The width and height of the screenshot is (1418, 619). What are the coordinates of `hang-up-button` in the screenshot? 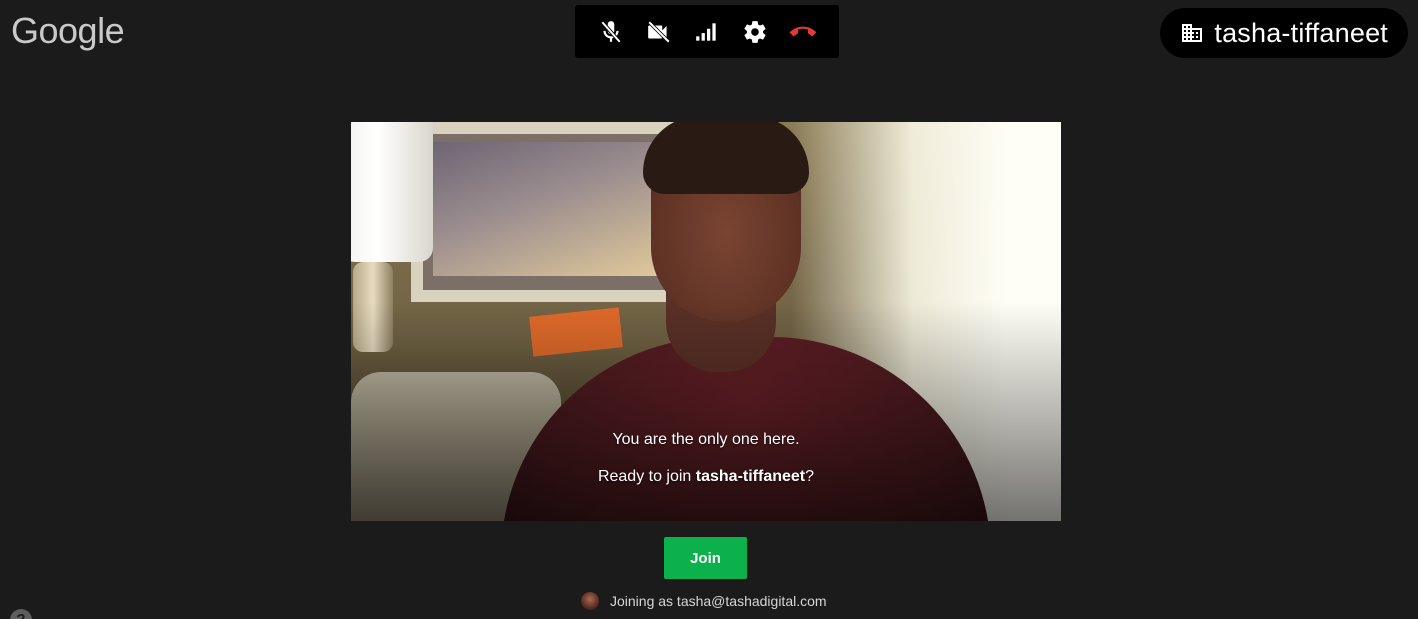 It's located at (803, 32).